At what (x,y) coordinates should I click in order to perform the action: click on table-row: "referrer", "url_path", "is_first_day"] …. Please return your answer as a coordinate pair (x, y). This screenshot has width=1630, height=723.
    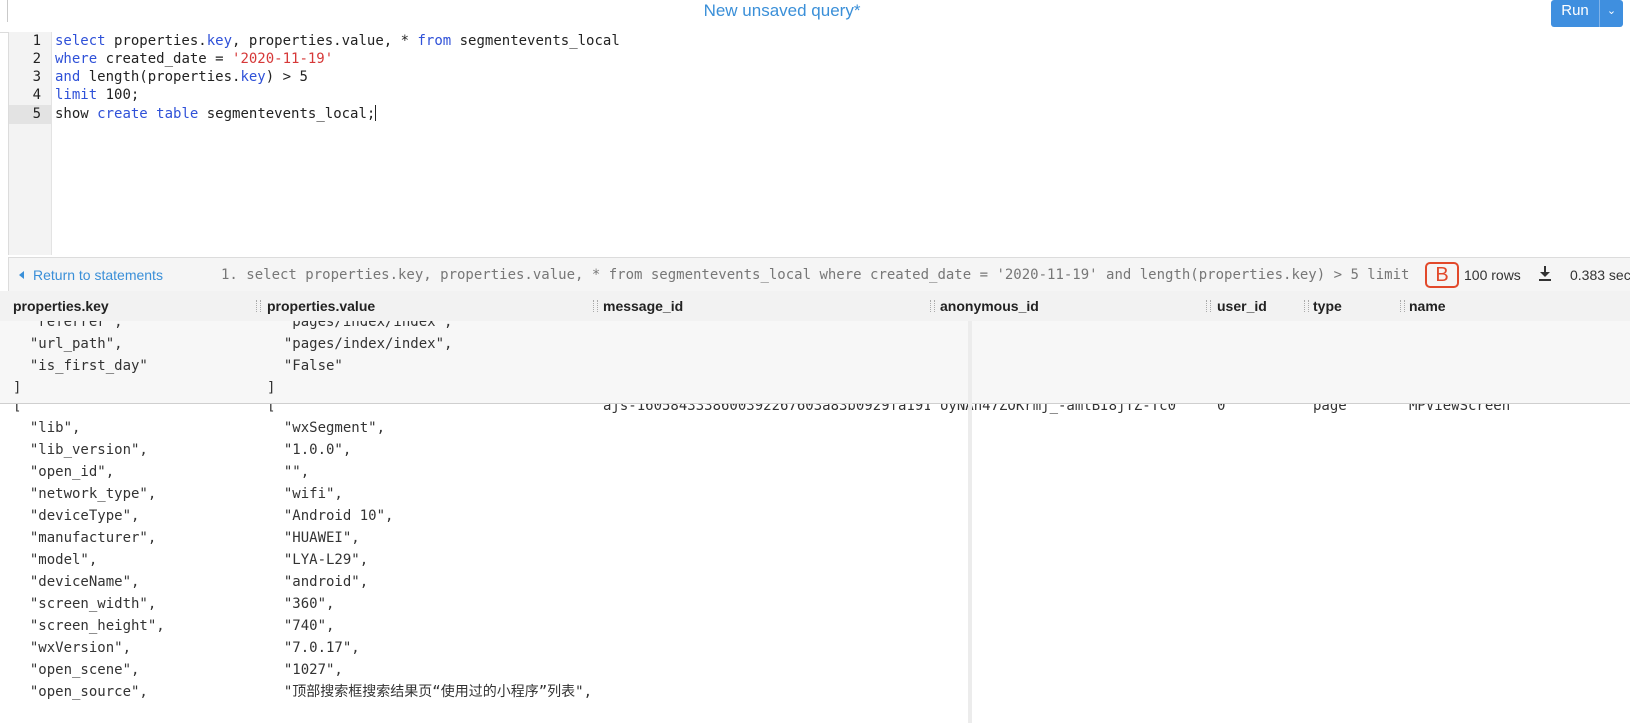
    Looking at the image, I should click on (815, 362).